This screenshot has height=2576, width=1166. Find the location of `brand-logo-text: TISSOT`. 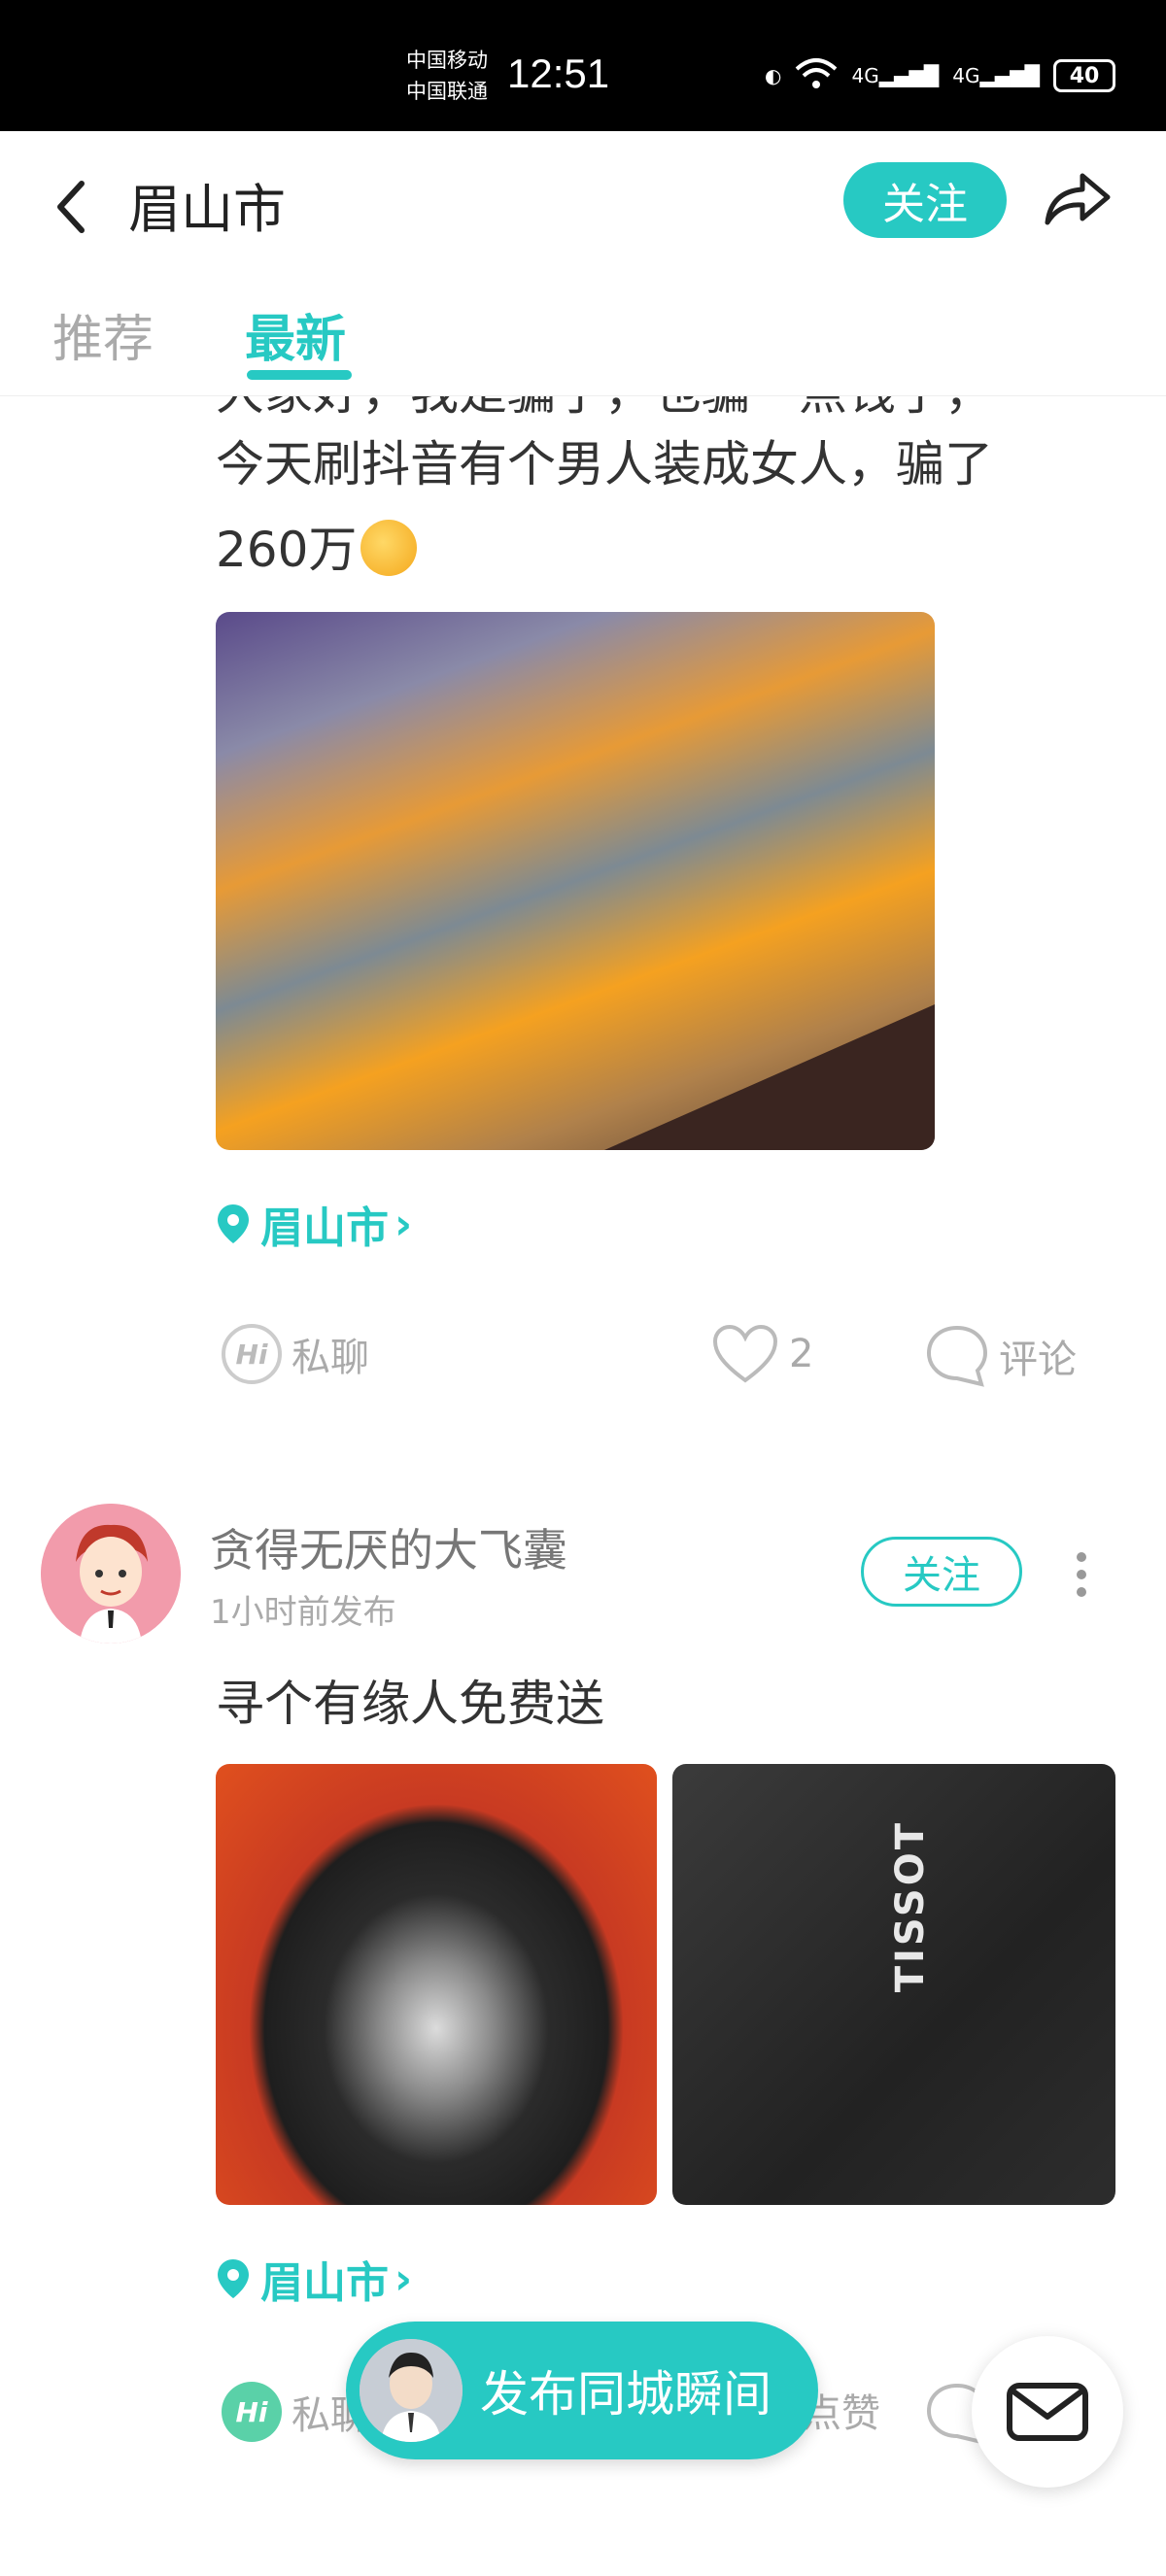

brand-logo-text: TISSOT is located at coordinates (910, 1906).